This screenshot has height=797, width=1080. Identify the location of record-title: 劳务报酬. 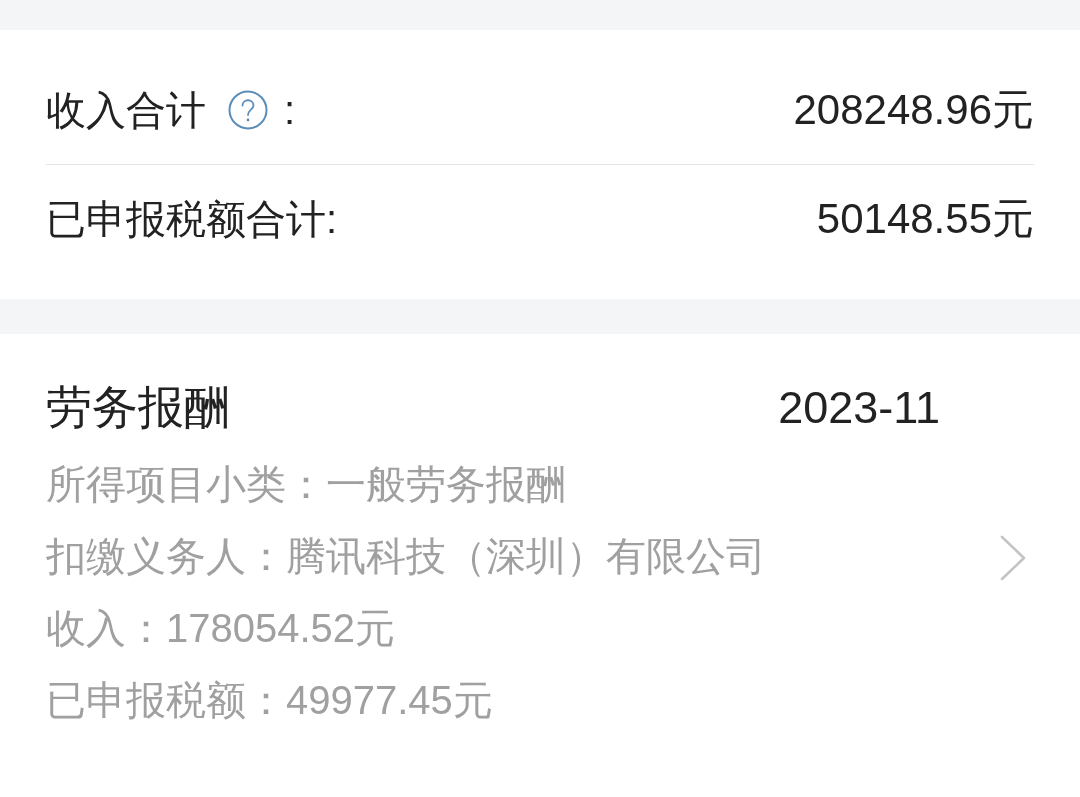
(138, 407).